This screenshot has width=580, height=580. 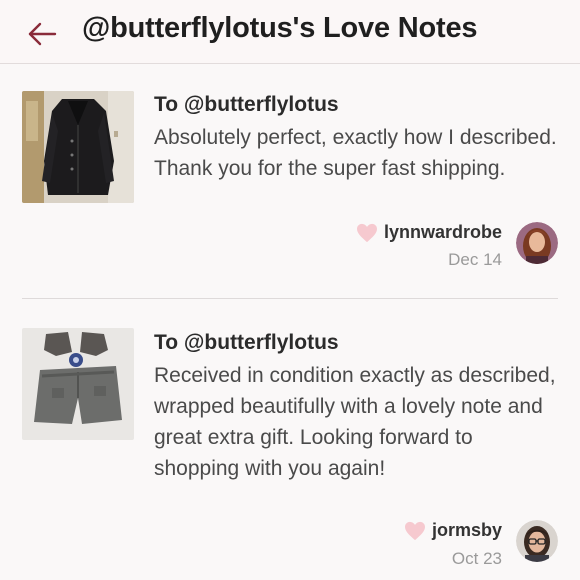 I want to click on note-divider, so click(x=290, y=298).